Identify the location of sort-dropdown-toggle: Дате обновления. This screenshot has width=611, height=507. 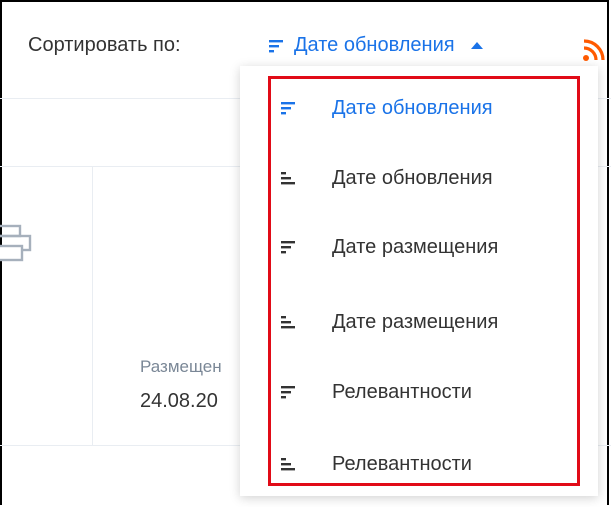
(375, 45).